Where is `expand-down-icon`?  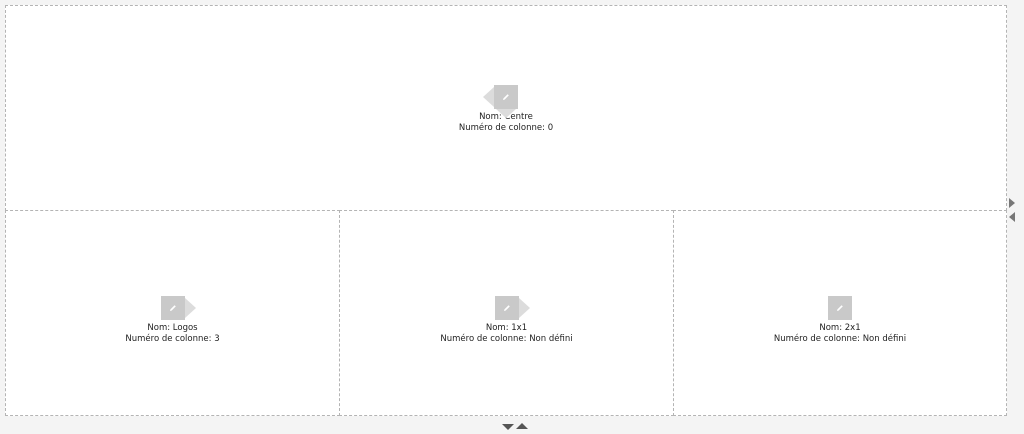
expand-down-icon is located at coordinates (508, 427).